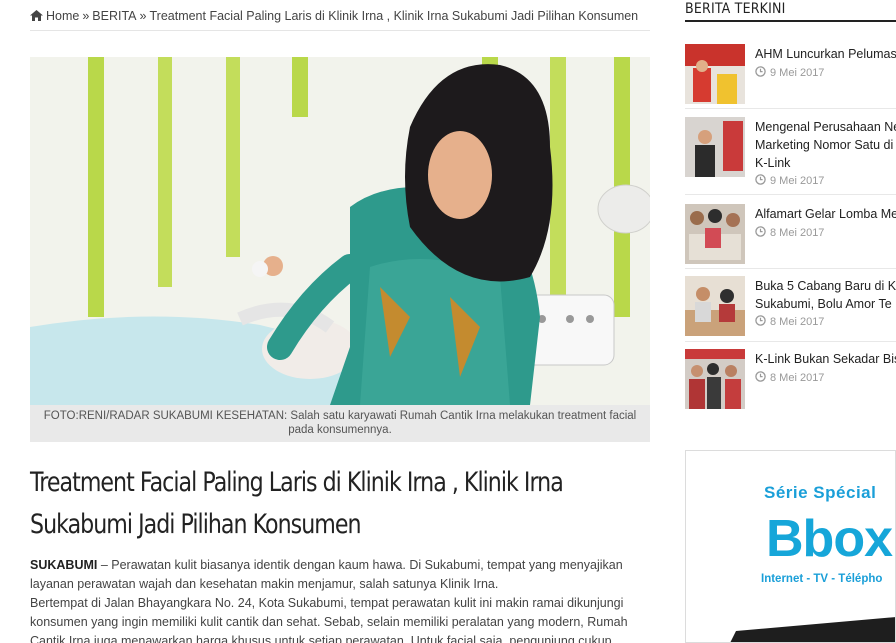  What do you see at coordinates (812, 629) in the screenshot?
I see `ad-device-image` at bounding box center [812, 629].